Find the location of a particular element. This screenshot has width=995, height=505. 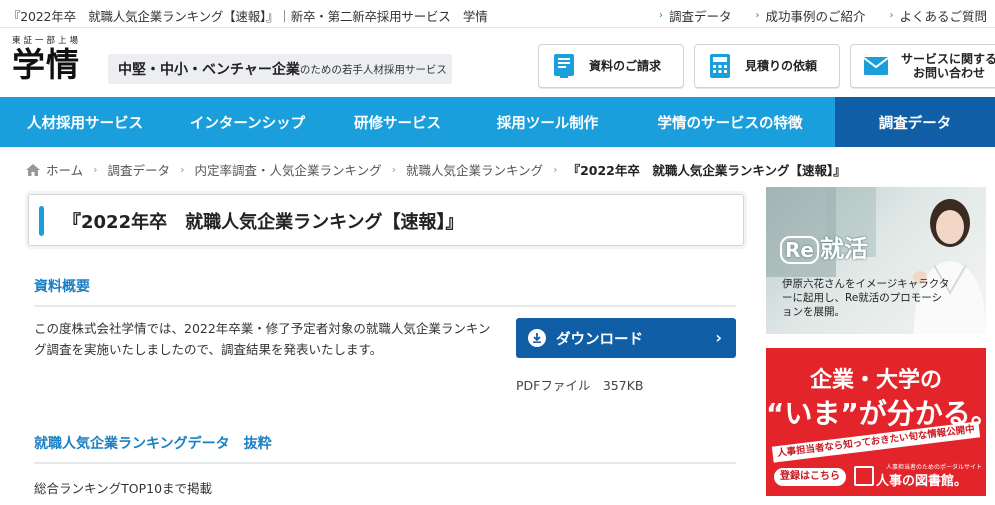

download-icon is located at coordinates (537, 338).